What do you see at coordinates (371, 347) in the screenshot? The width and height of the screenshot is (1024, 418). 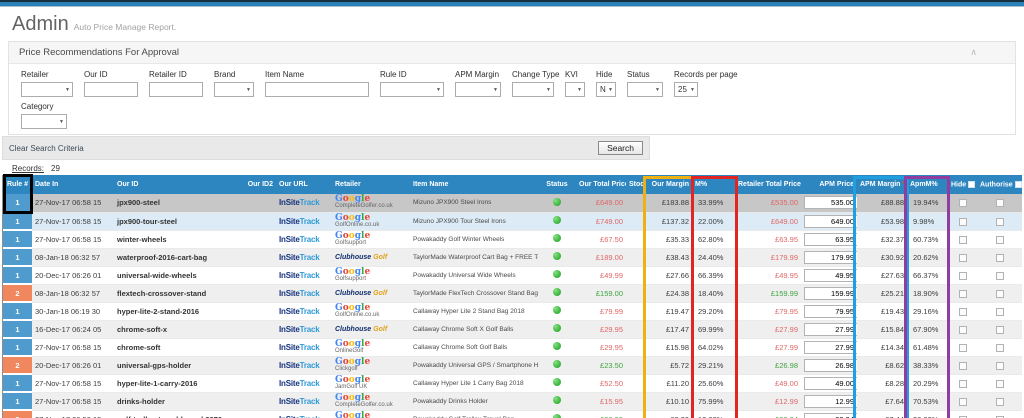 I see `retailer-cell: Google OnlineGolf` at bounding box center [371, 347].